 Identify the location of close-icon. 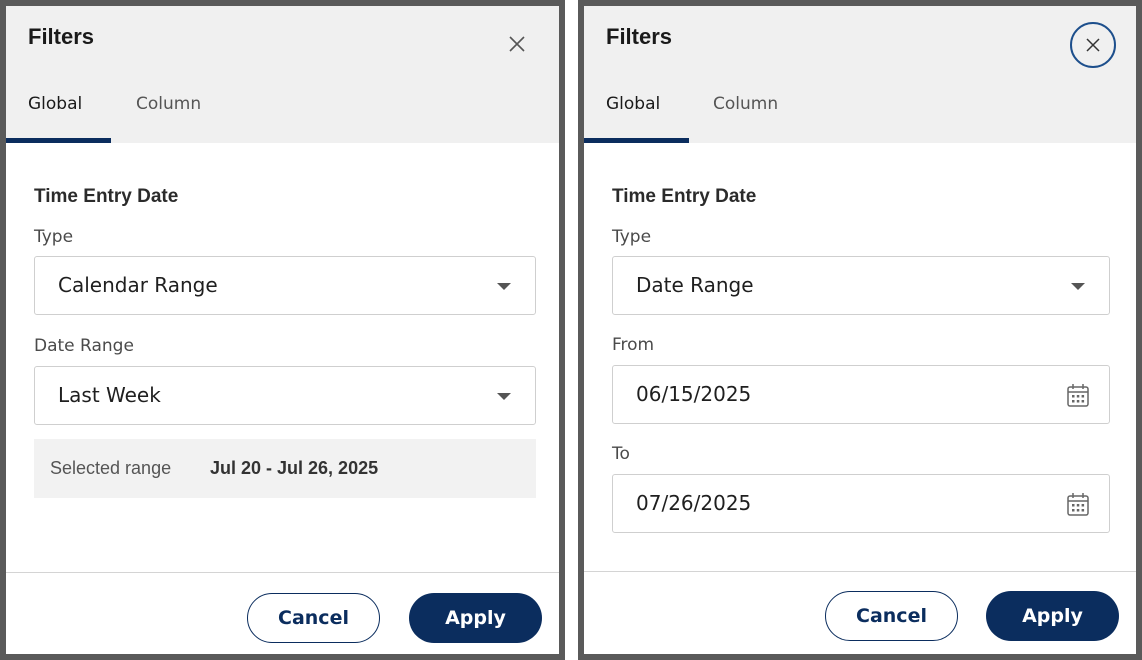
(517, 44).